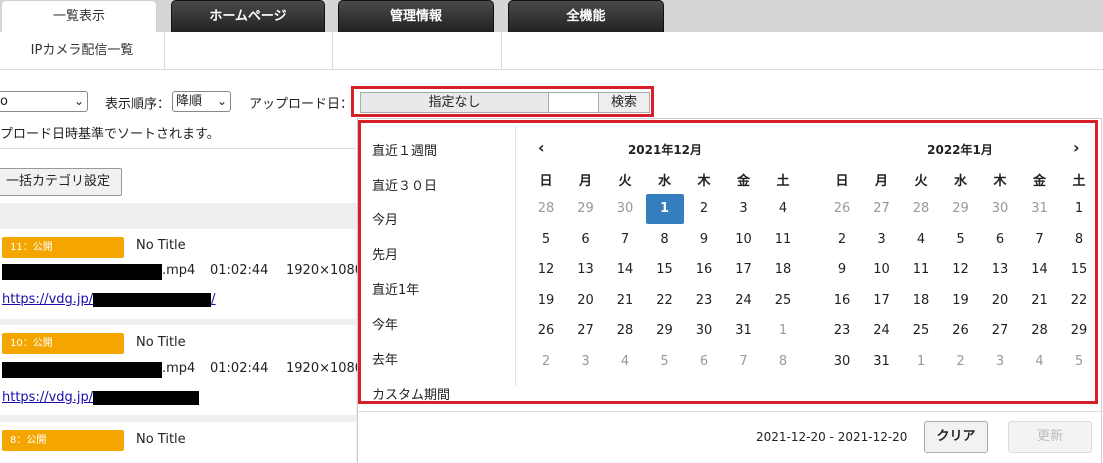  What do you see at coordinates (956, 437) in the screenshot?
I see `clear-button: クリア` at bounding box center [956, 437].